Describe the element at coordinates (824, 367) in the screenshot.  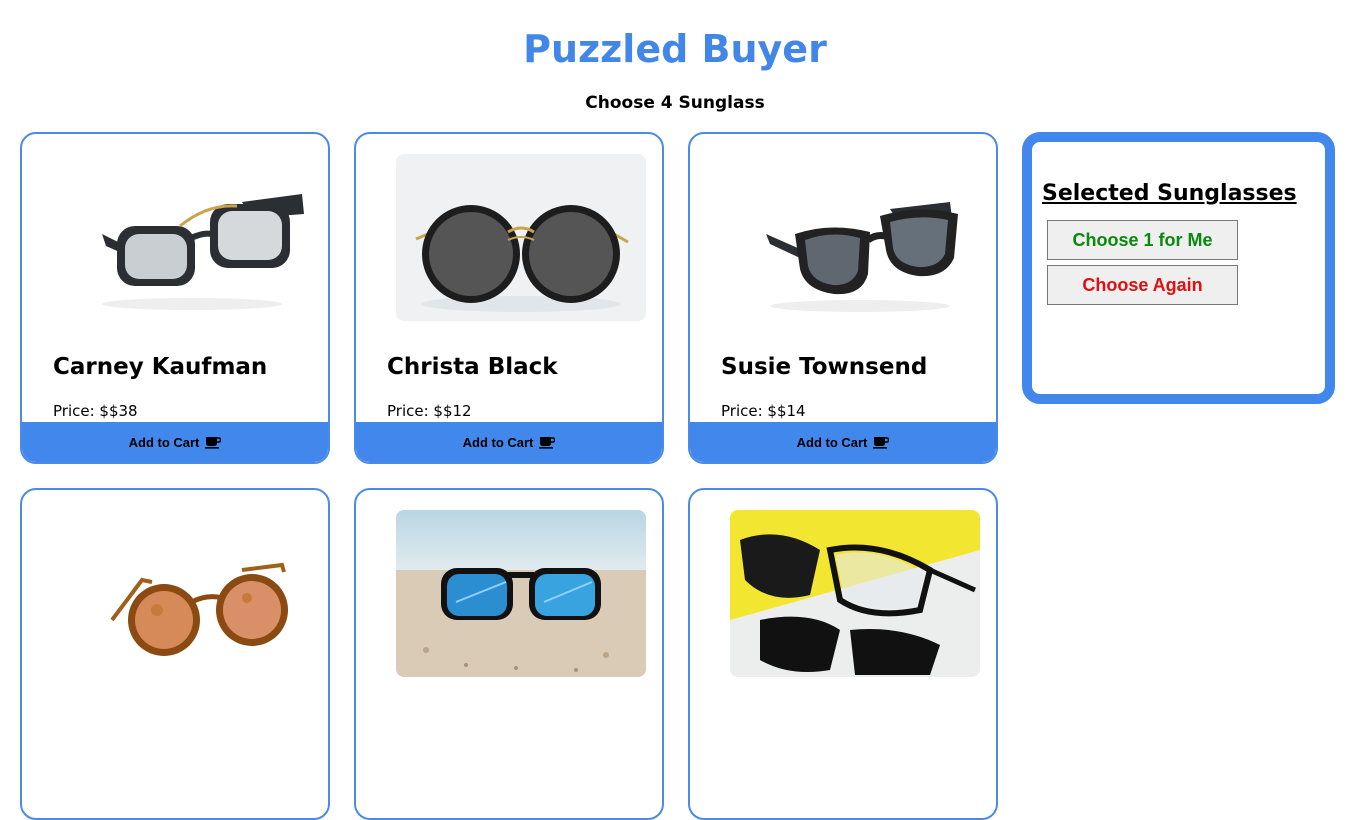
I see `product-name: Susie Townsend` at that location.